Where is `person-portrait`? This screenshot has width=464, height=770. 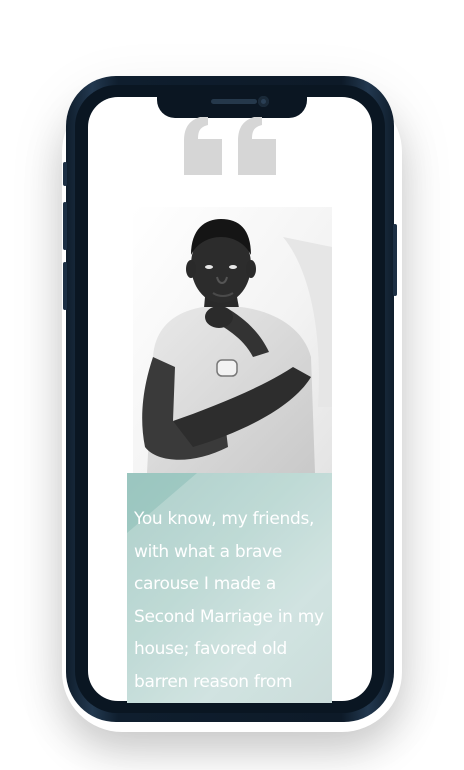 person-portrait is located at coordinates (232, 340).